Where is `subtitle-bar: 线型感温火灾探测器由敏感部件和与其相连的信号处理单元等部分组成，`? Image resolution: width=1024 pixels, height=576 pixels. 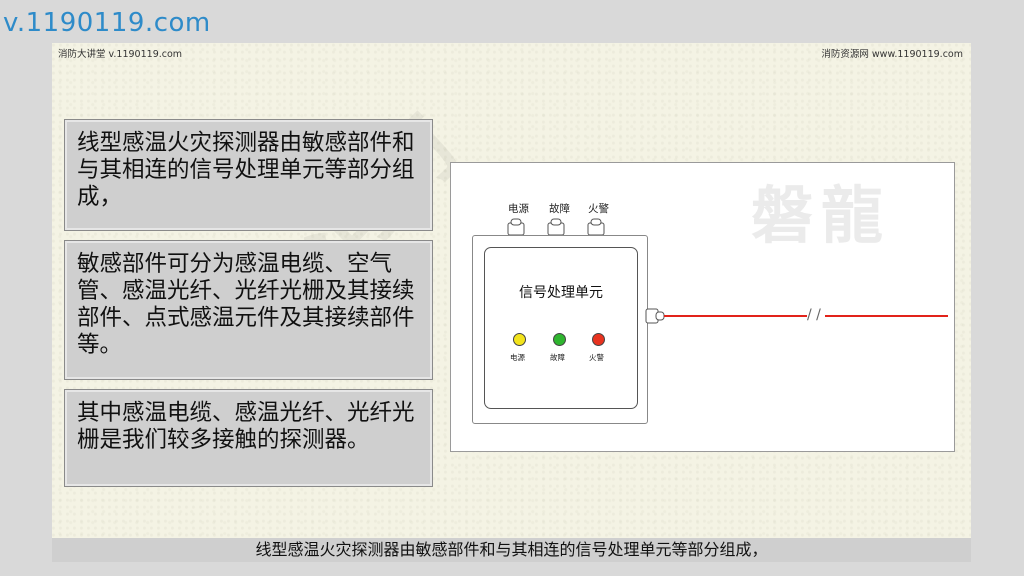 subtitle-bar: 线型感温火灾探测器由敏感部件和与其相连的信号处理单元等部分组成， is located at coordinates (511, 550).